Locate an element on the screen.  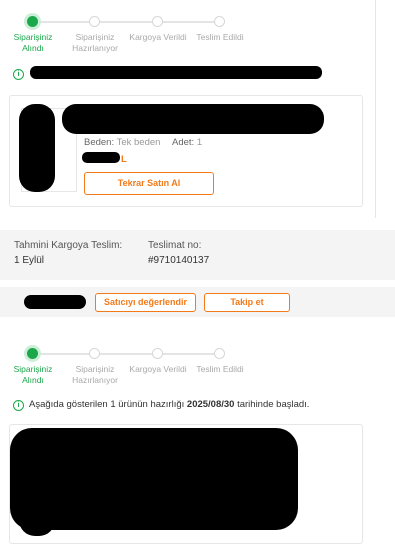
size-label: Beden: is located at coordinates (99, 142).